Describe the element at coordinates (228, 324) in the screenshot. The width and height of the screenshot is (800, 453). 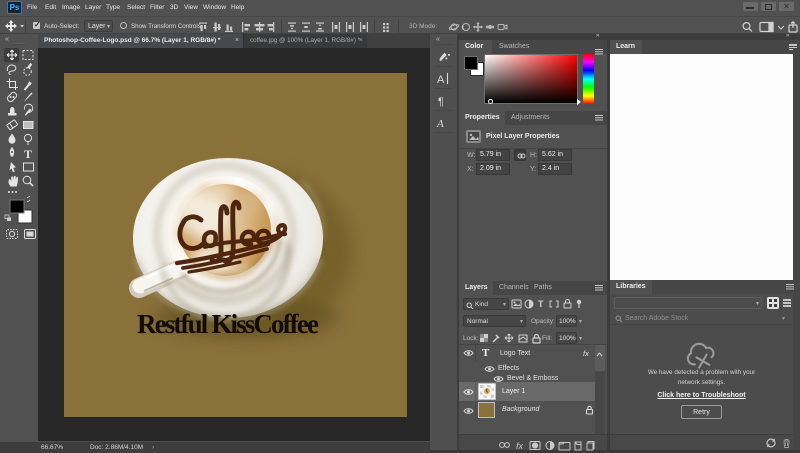
I see `svg-text: Restful KissCoffee` at that location.